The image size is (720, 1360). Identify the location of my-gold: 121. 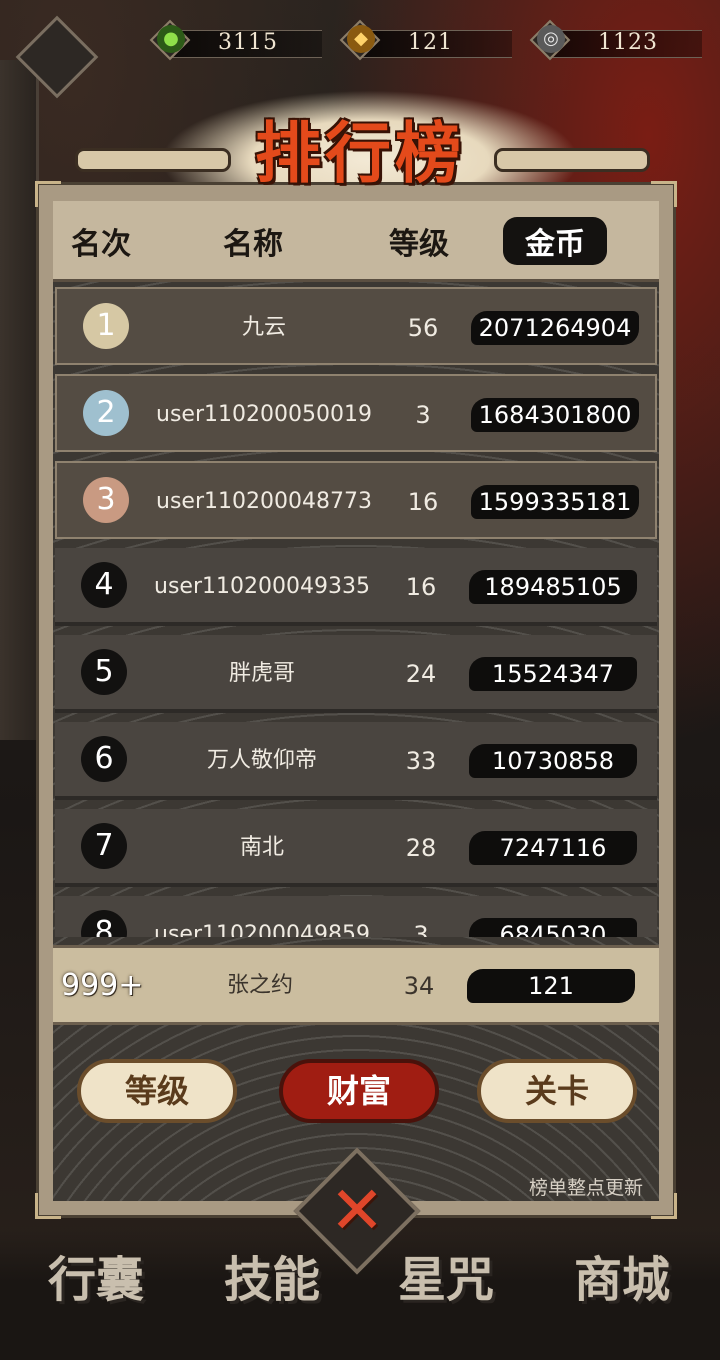
(551, 986).